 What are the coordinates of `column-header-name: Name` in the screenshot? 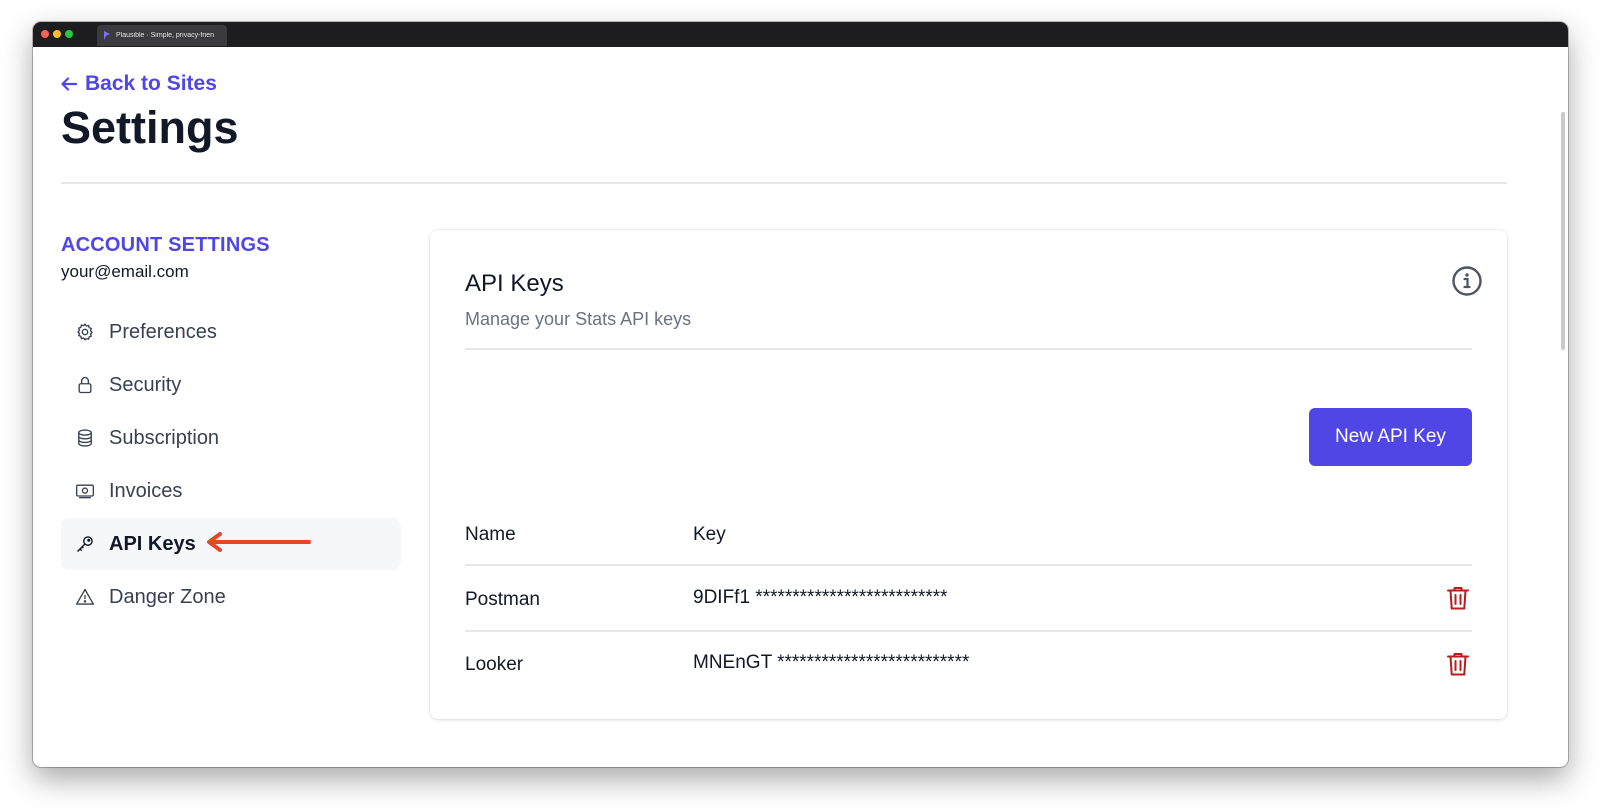 It's located at (490, 534).